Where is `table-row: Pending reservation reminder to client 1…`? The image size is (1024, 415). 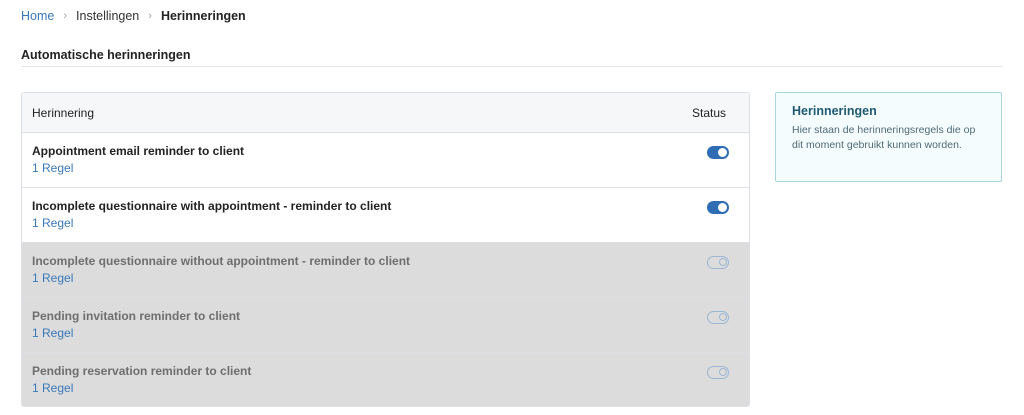
table-row: Pending reservation reminder to client 1… is located at coordinates (385, 379).